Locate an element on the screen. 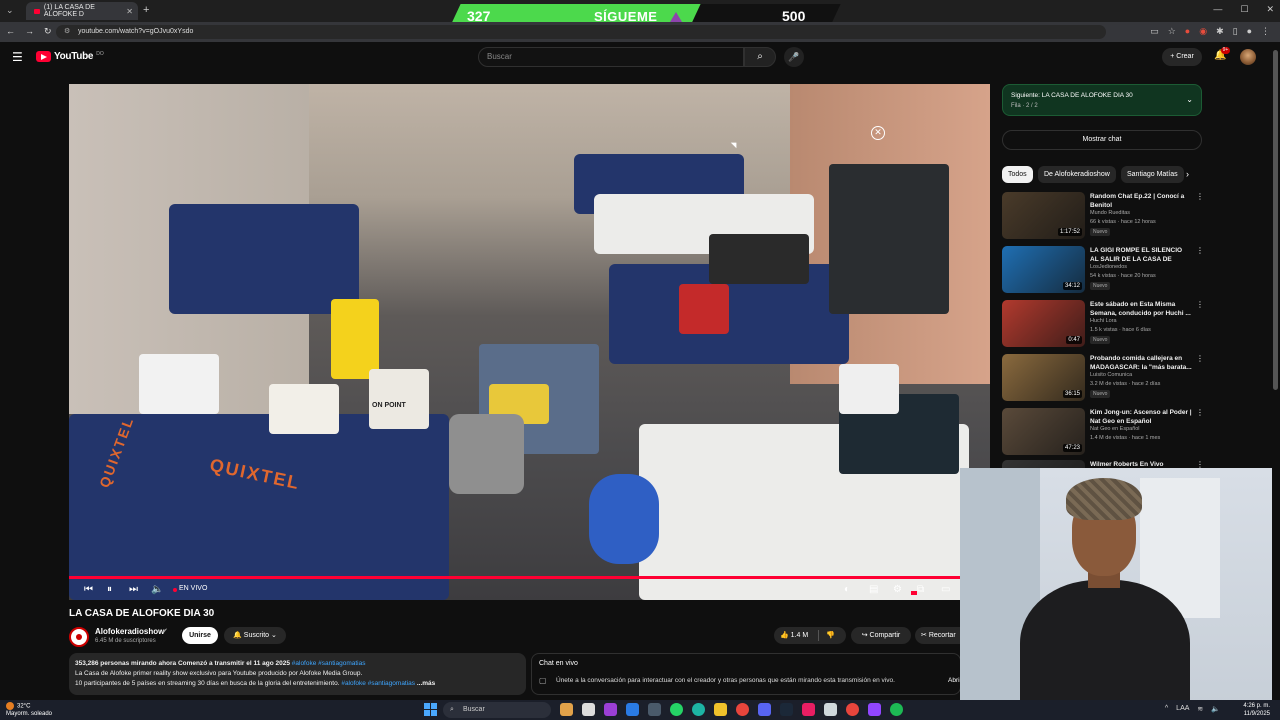  youtube-logo: YouTube DO is located at coordinates (70, 56).